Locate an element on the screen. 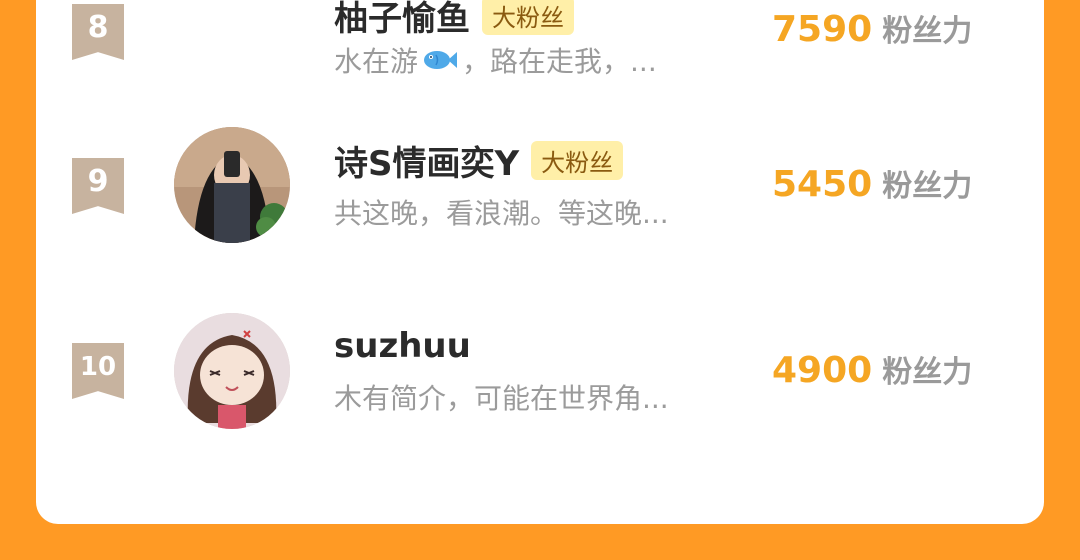 The image size is (1080, 560). user-name: 诗S情画奕Y is located at coordinates (426, 160).